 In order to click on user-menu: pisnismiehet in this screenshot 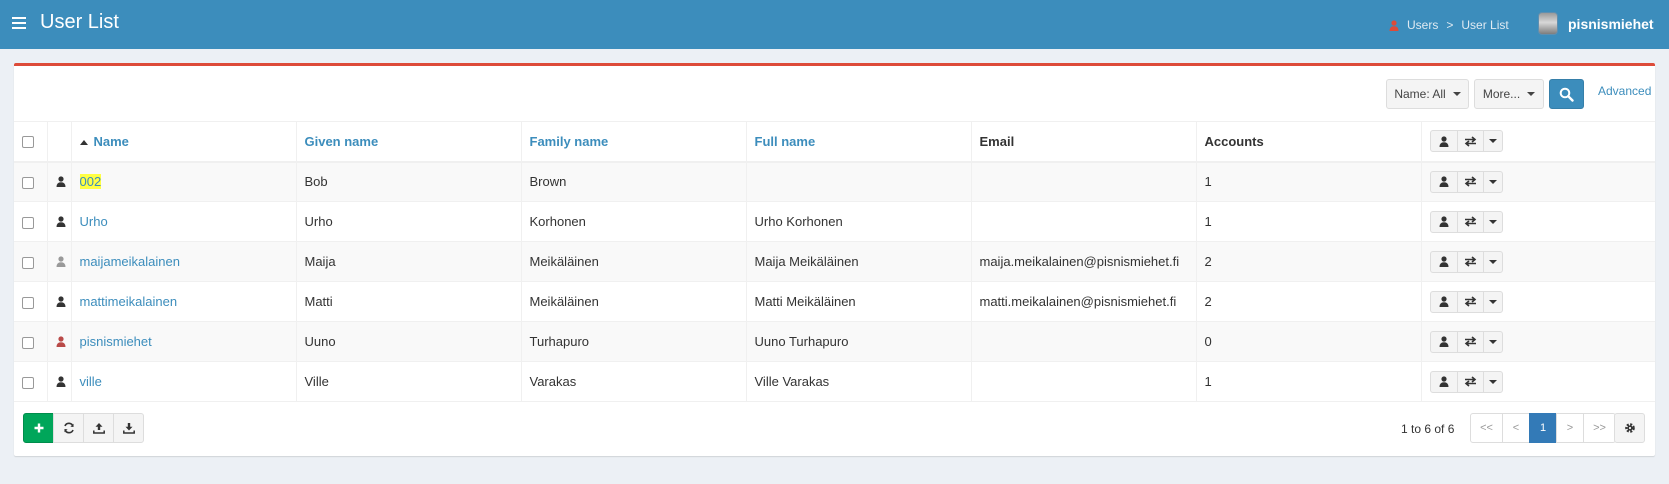, I will do `click(1596, 23)`.